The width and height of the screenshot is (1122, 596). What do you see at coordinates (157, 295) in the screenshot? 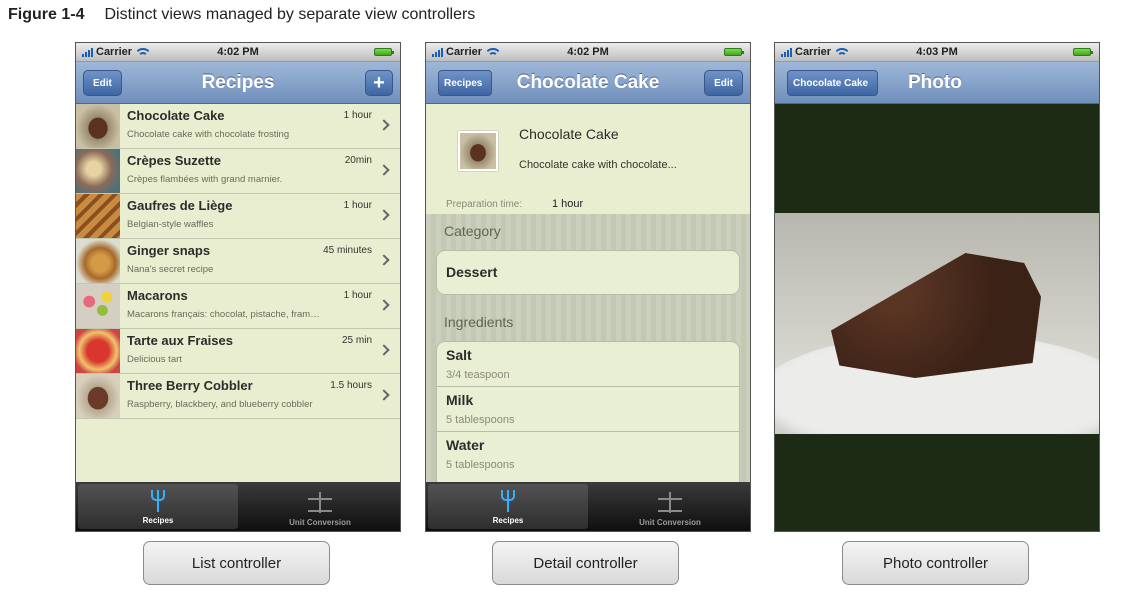
I see `recipe-name: Macarons` at bounding box center [157, 295].